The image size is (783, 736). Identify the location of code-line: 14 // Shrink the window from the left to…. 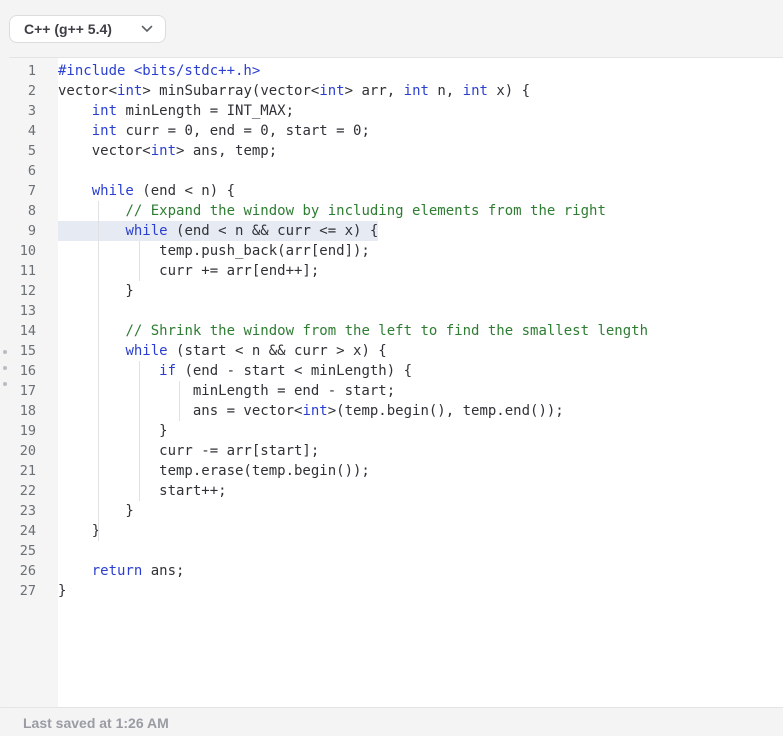
(396, 331).